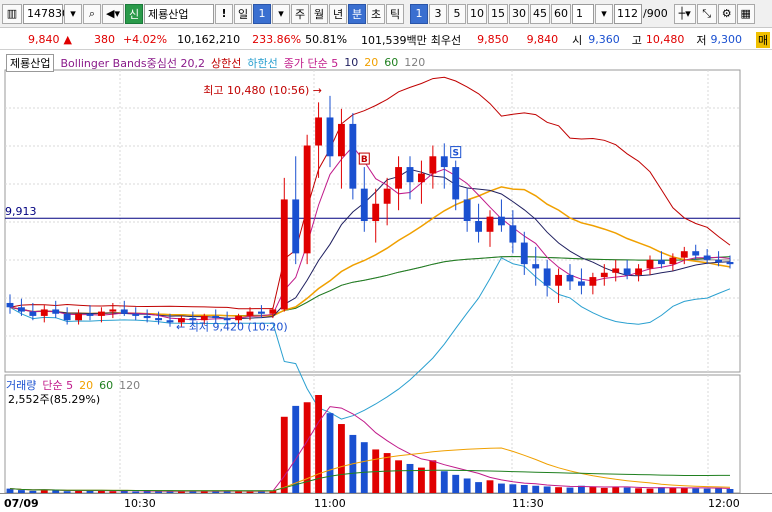 The width and height of the screenshot is (772, 512). Describe the element at coordinates (311, 63) in the screenshot. I see `legend-ma5: 종가 단순 5` at that location.